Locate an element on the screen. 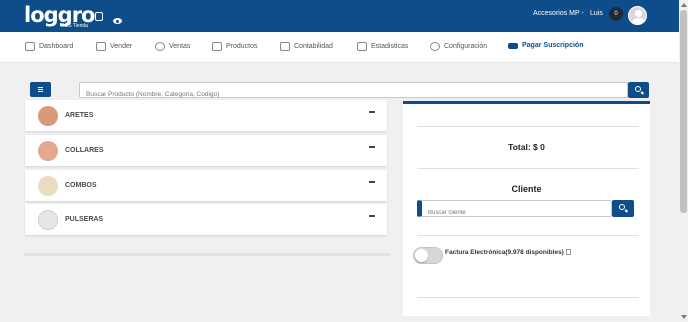  logo-subtitle: POS Tienda is located at coordinates (74, 26).